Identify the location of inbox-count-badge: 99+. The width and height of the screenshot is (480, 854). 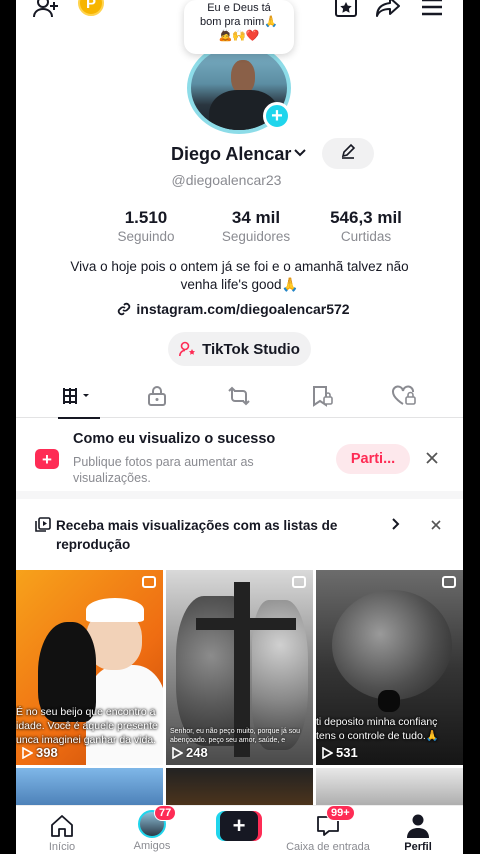
(340, 813).